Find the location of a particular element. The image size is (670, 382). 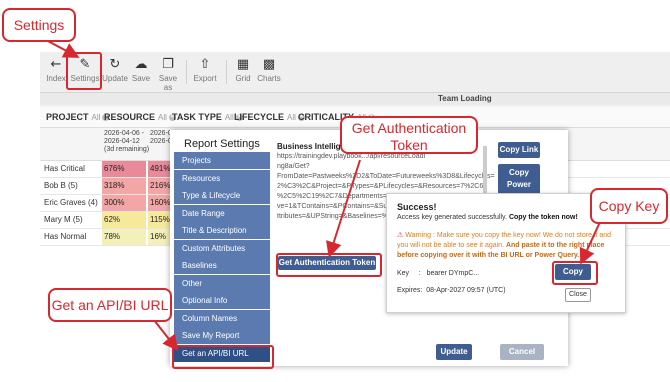

settings-arrow is located at coordinates (62, 48).